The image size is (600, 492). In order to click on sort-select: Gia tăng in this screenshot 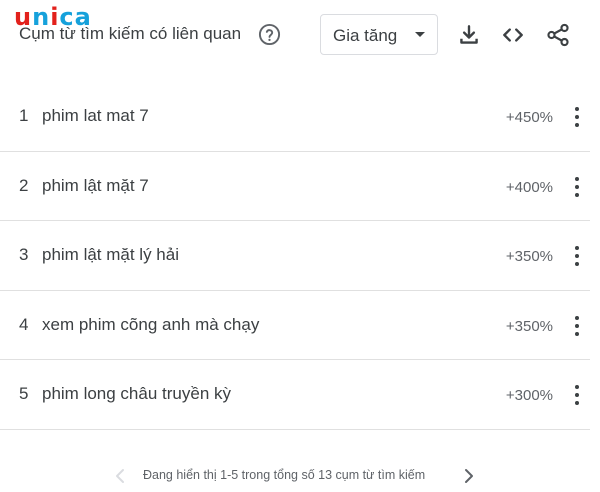, I will do `click(379, 34)`.